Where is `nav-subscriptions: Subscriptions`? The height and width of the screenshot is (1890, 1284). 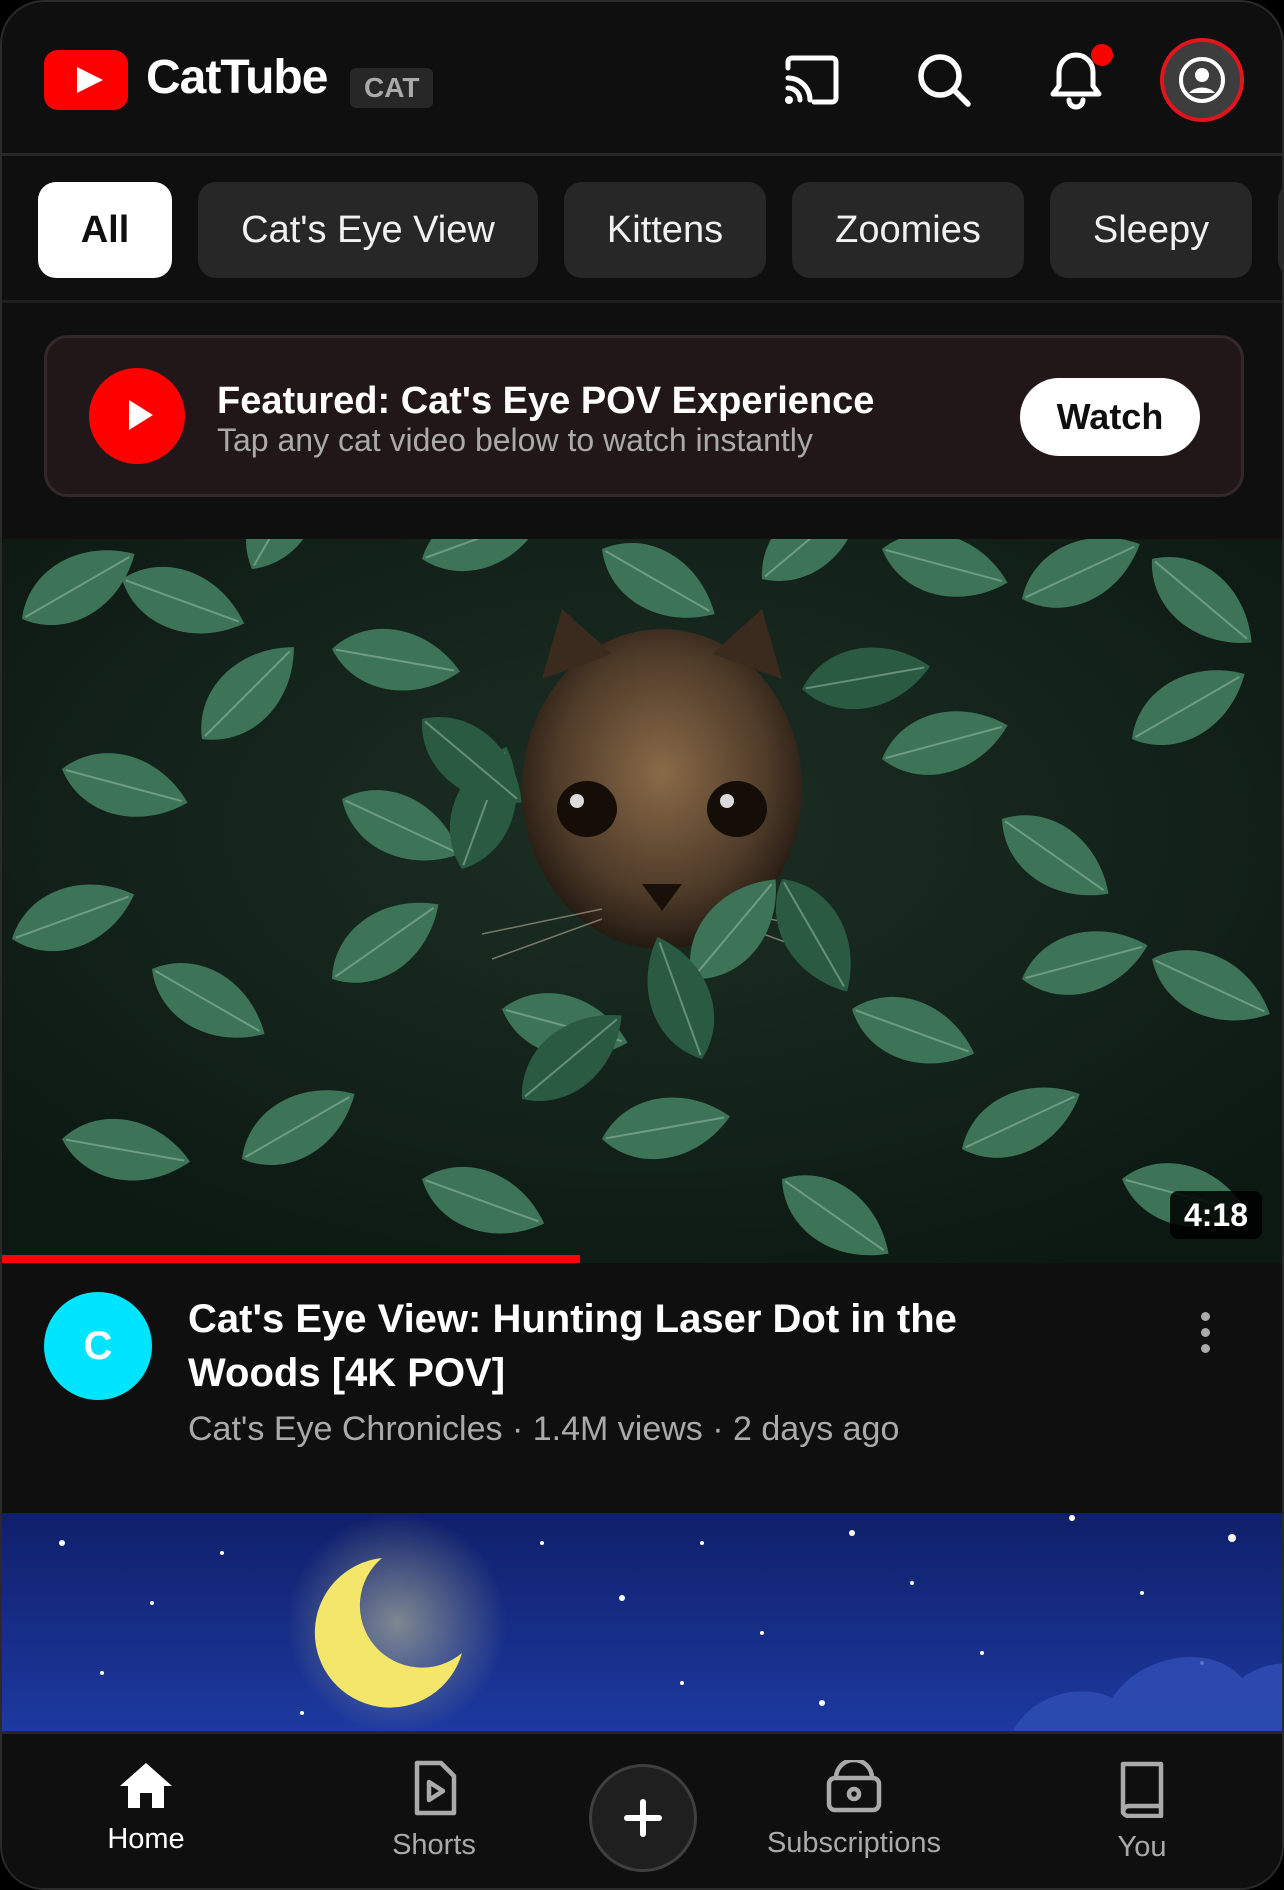
nav-subscriptions: Subscriptions is located at coordinates (854, 1808).